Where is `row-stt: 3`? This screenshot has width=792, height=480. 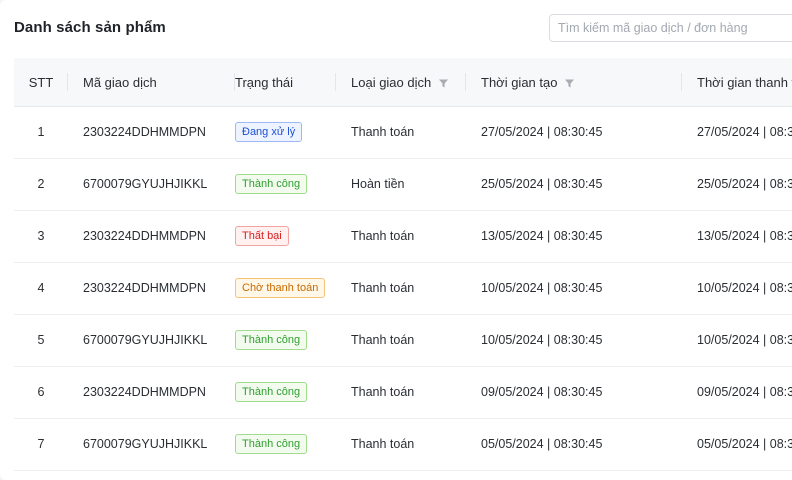 row-stt: 3 is located at coordinates (41, 236).